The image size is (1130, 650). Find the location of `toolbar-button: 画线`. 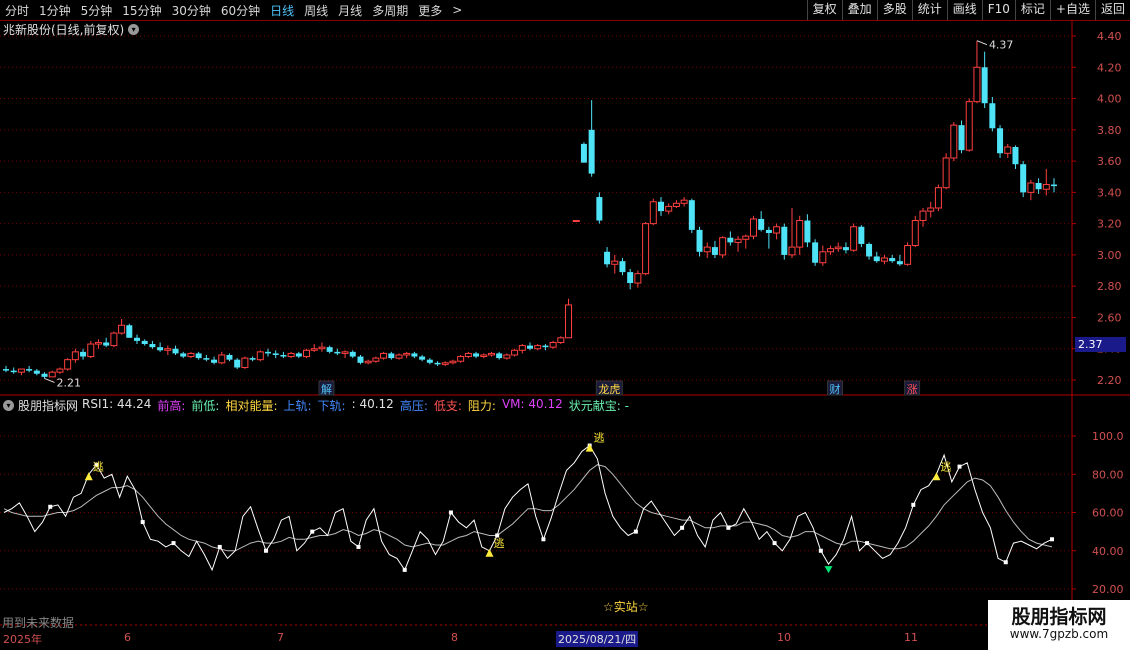

toolbar-button: 画线 is located at coordinates (964, 10).